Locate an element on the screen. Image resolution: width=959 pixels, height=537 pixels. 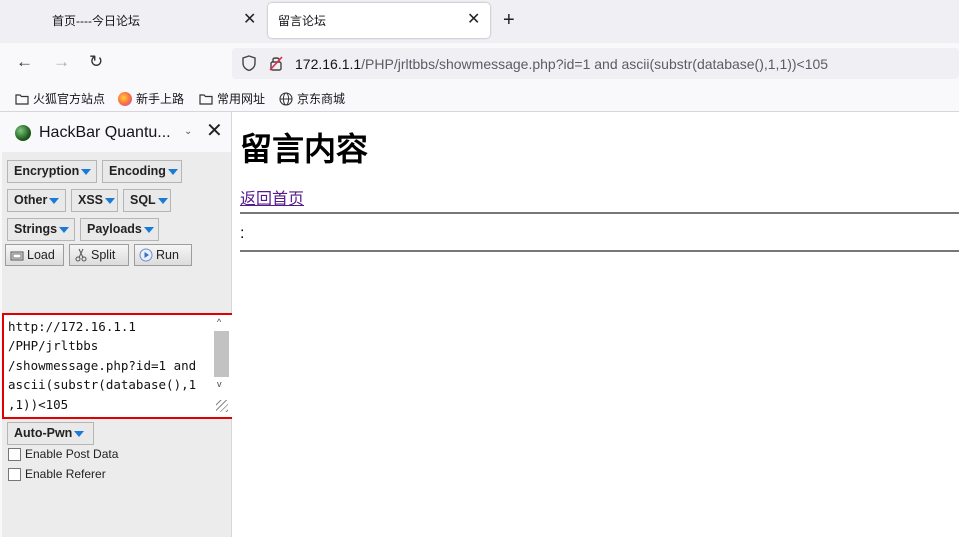
back-arrow-icon: ← is located at coordinates (24, 61).